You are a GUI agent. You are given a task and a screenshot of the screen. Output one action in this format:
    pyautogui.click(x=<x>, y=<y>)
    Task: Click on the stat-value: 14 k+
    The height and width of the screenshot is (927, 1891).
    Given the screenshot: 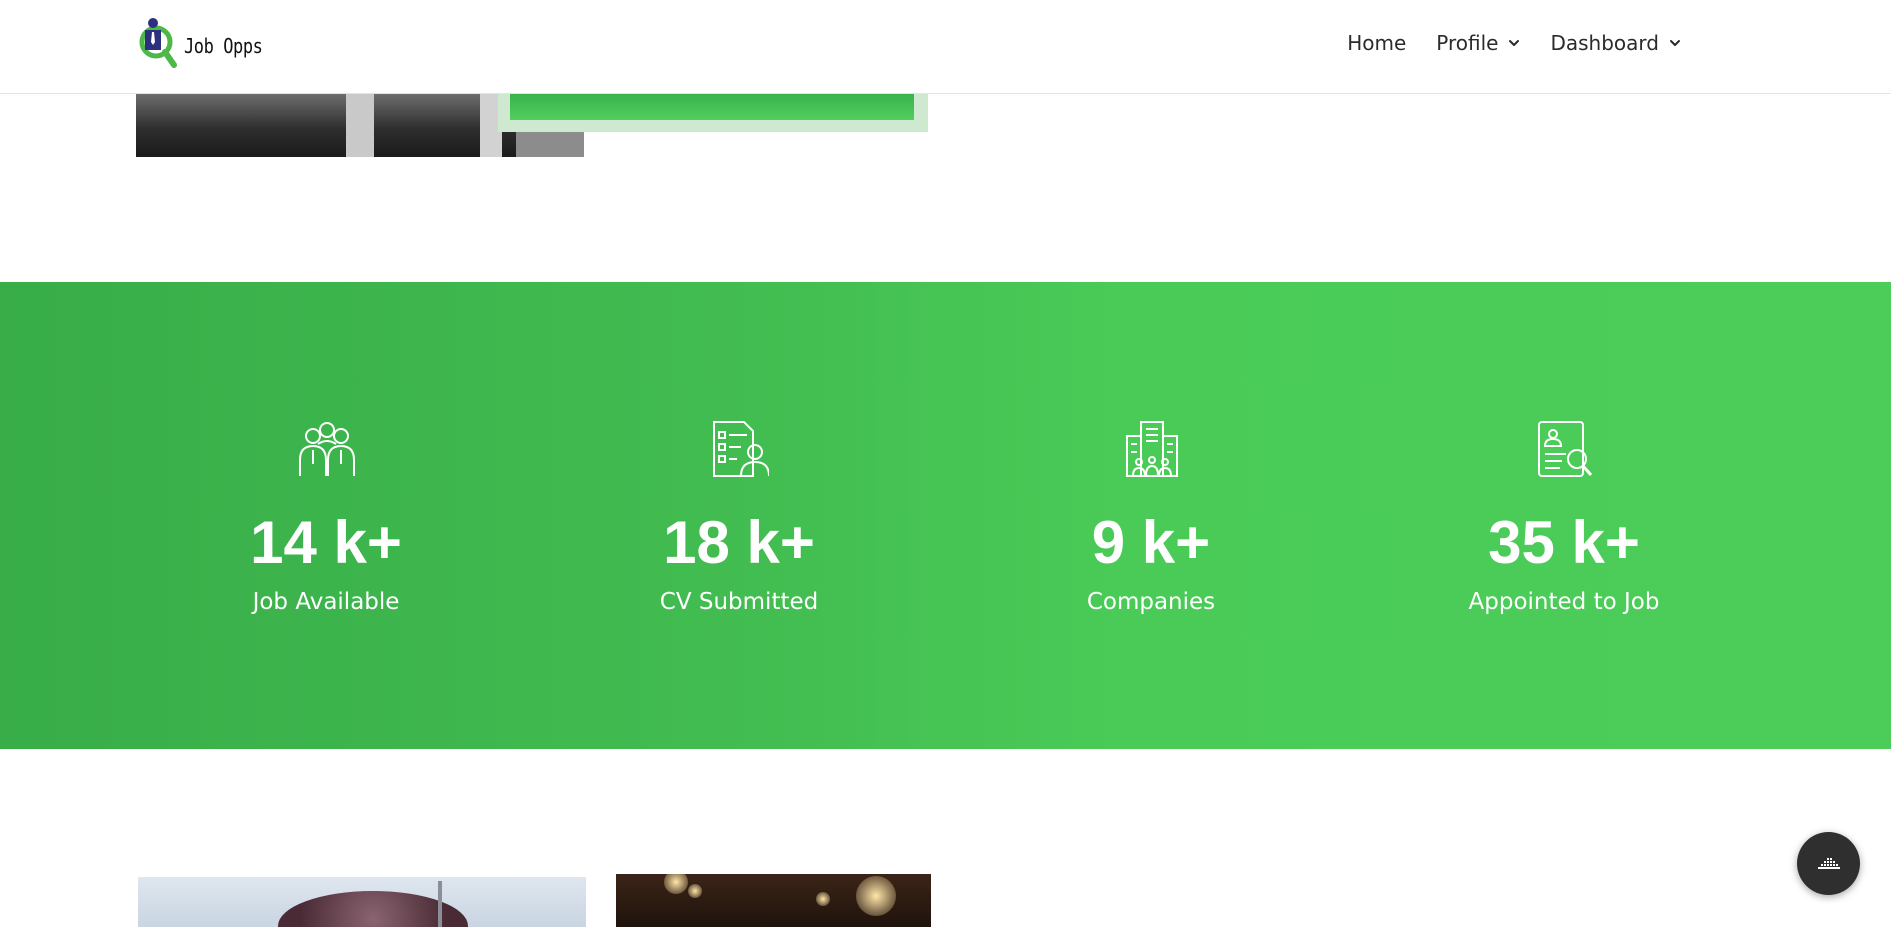 What is the action you would take?
    pyautogui.click(x=326, y=542)
    